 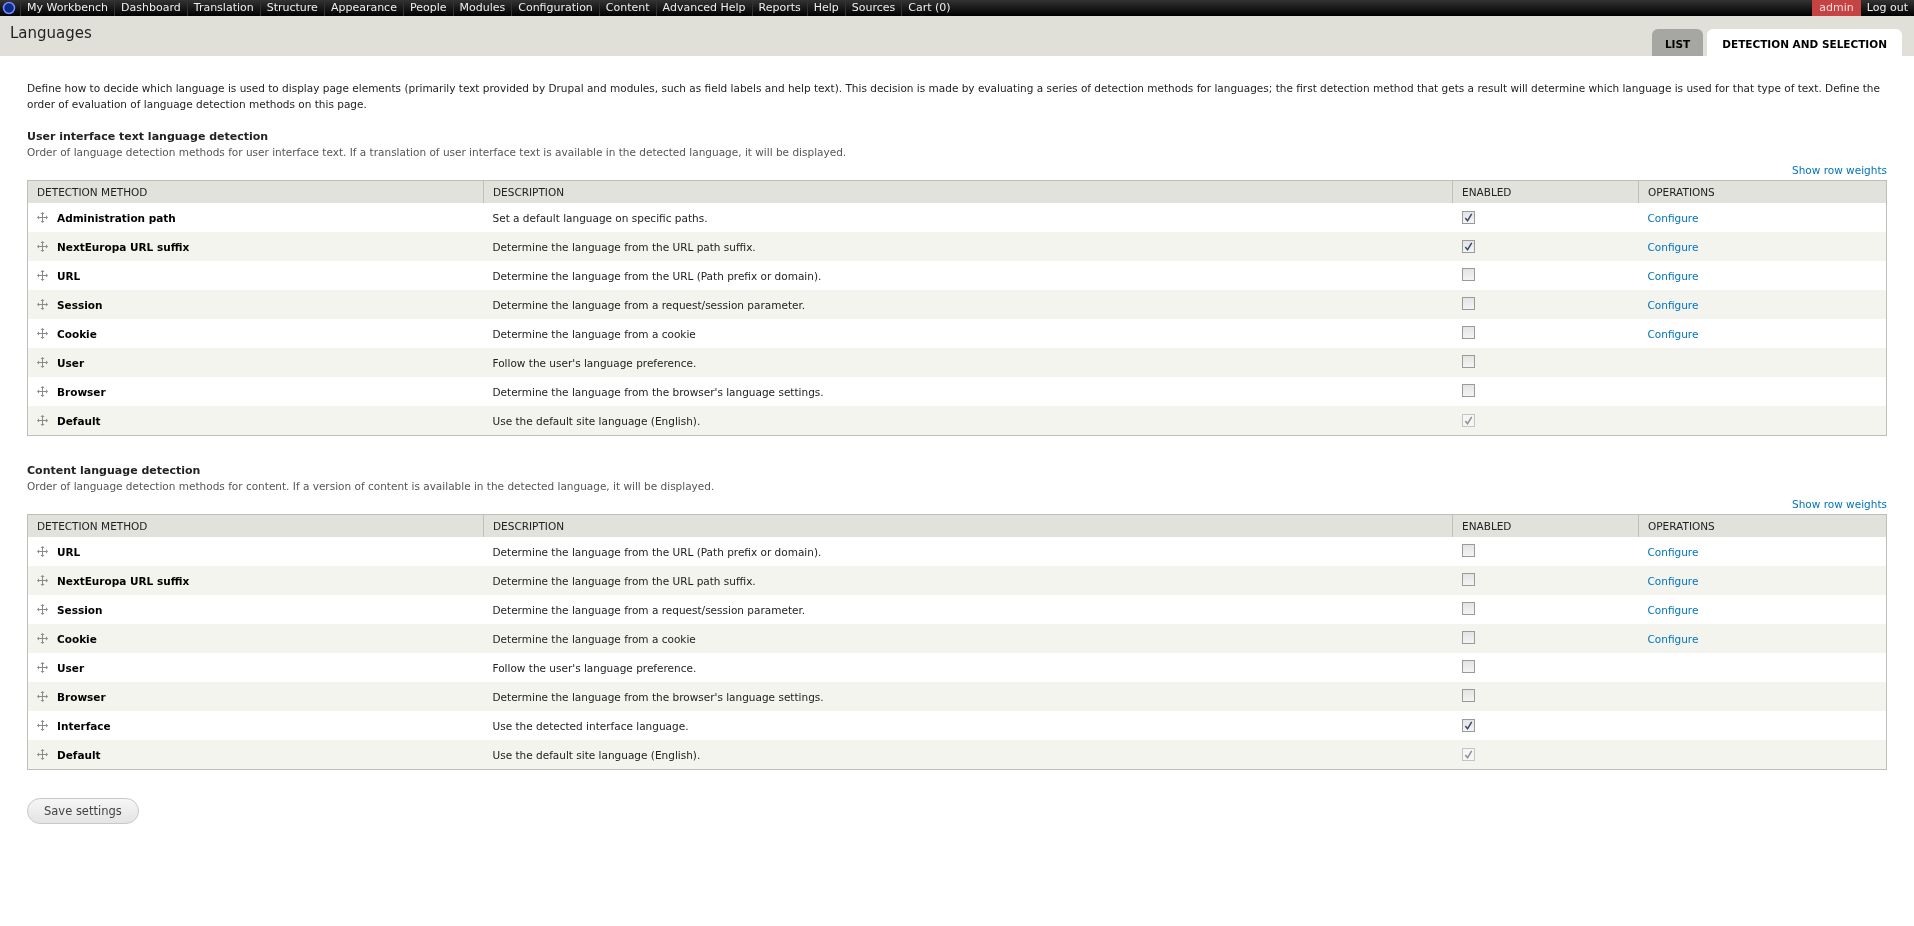 I want to click on save-settings-button: Save settings, so click(x=83, y=811).